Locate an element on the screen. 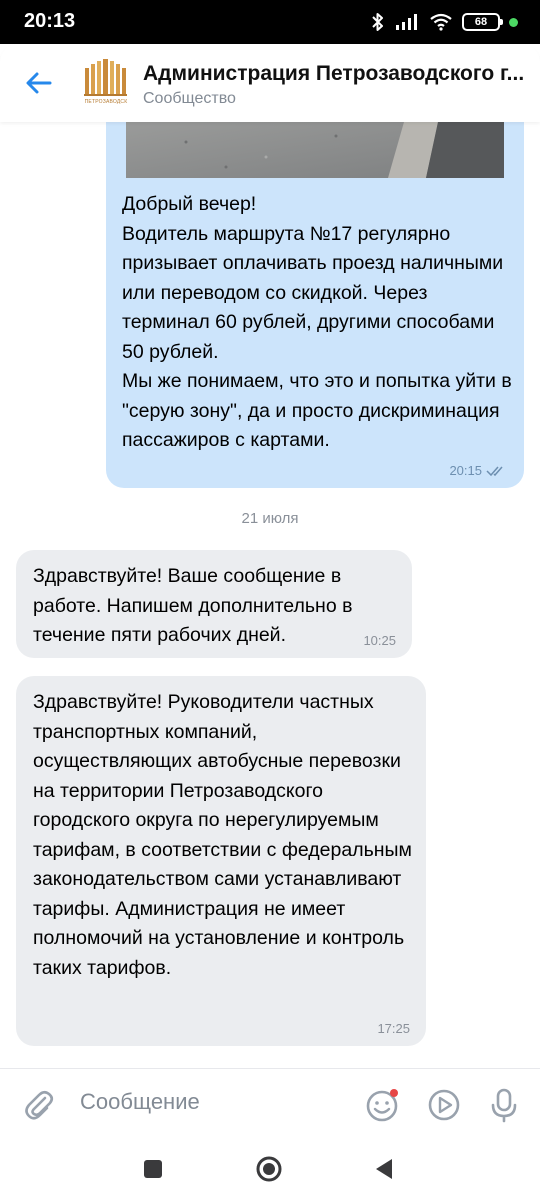 The width and height of the screenshot is (540, 1200). system-navigation-bar is located at coordinates (270, 1170).